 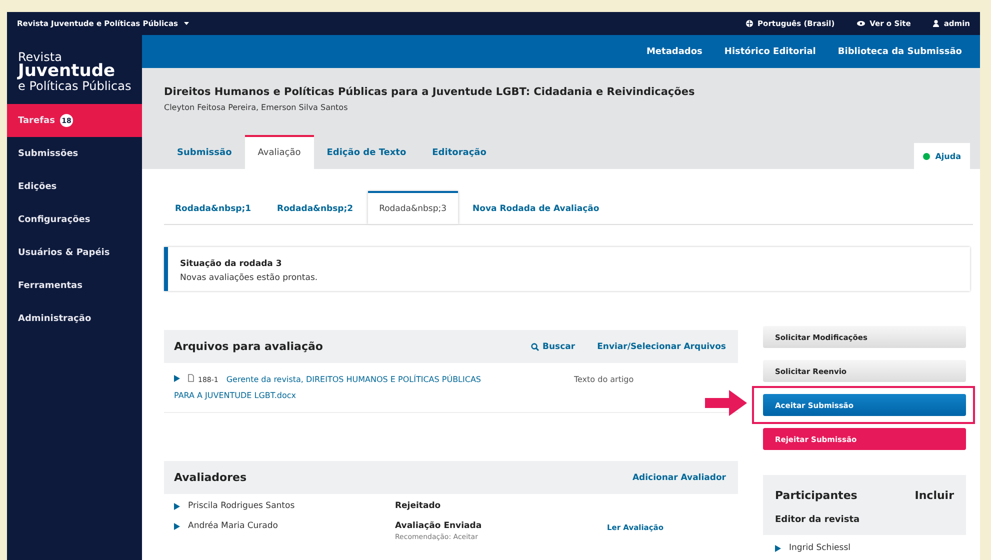 I want to click on help-icon, so click(x=926, y=156).